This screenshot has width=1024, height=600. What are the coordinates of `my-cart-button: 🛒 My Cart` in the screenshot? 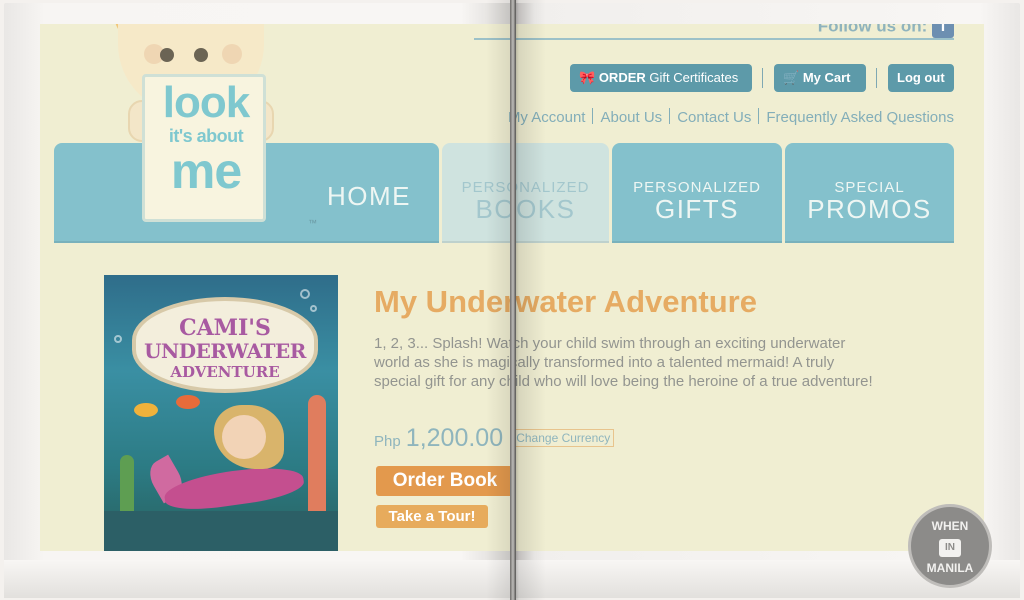 It's located at (820, 78).